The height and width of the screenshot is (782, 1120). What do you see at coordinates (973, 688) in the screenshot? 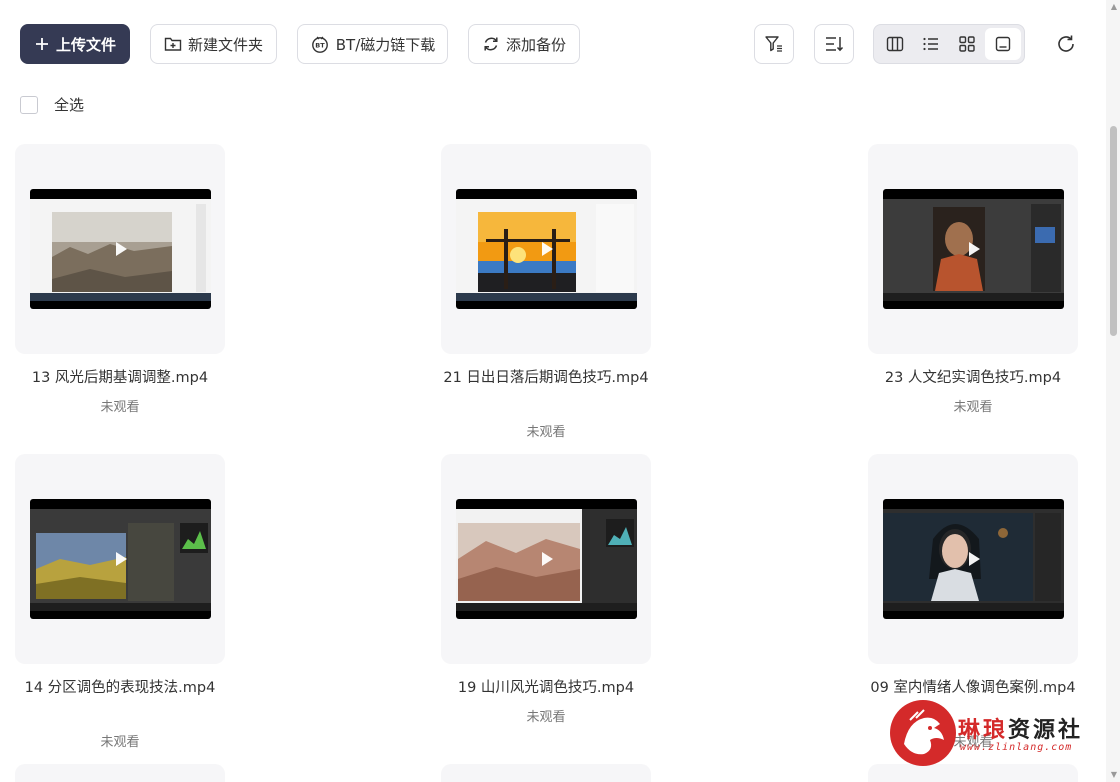
I see `file-name: 09 室内情绪人像调色案例.mp4` at bounding box center [973, 688].